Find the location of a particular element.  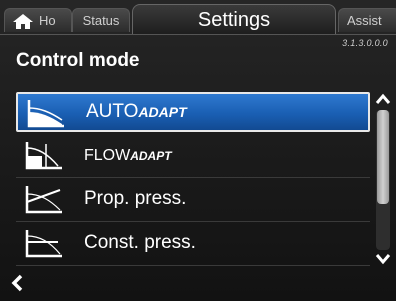

mode-name: Const. press. is located at coordinates (140, 242).